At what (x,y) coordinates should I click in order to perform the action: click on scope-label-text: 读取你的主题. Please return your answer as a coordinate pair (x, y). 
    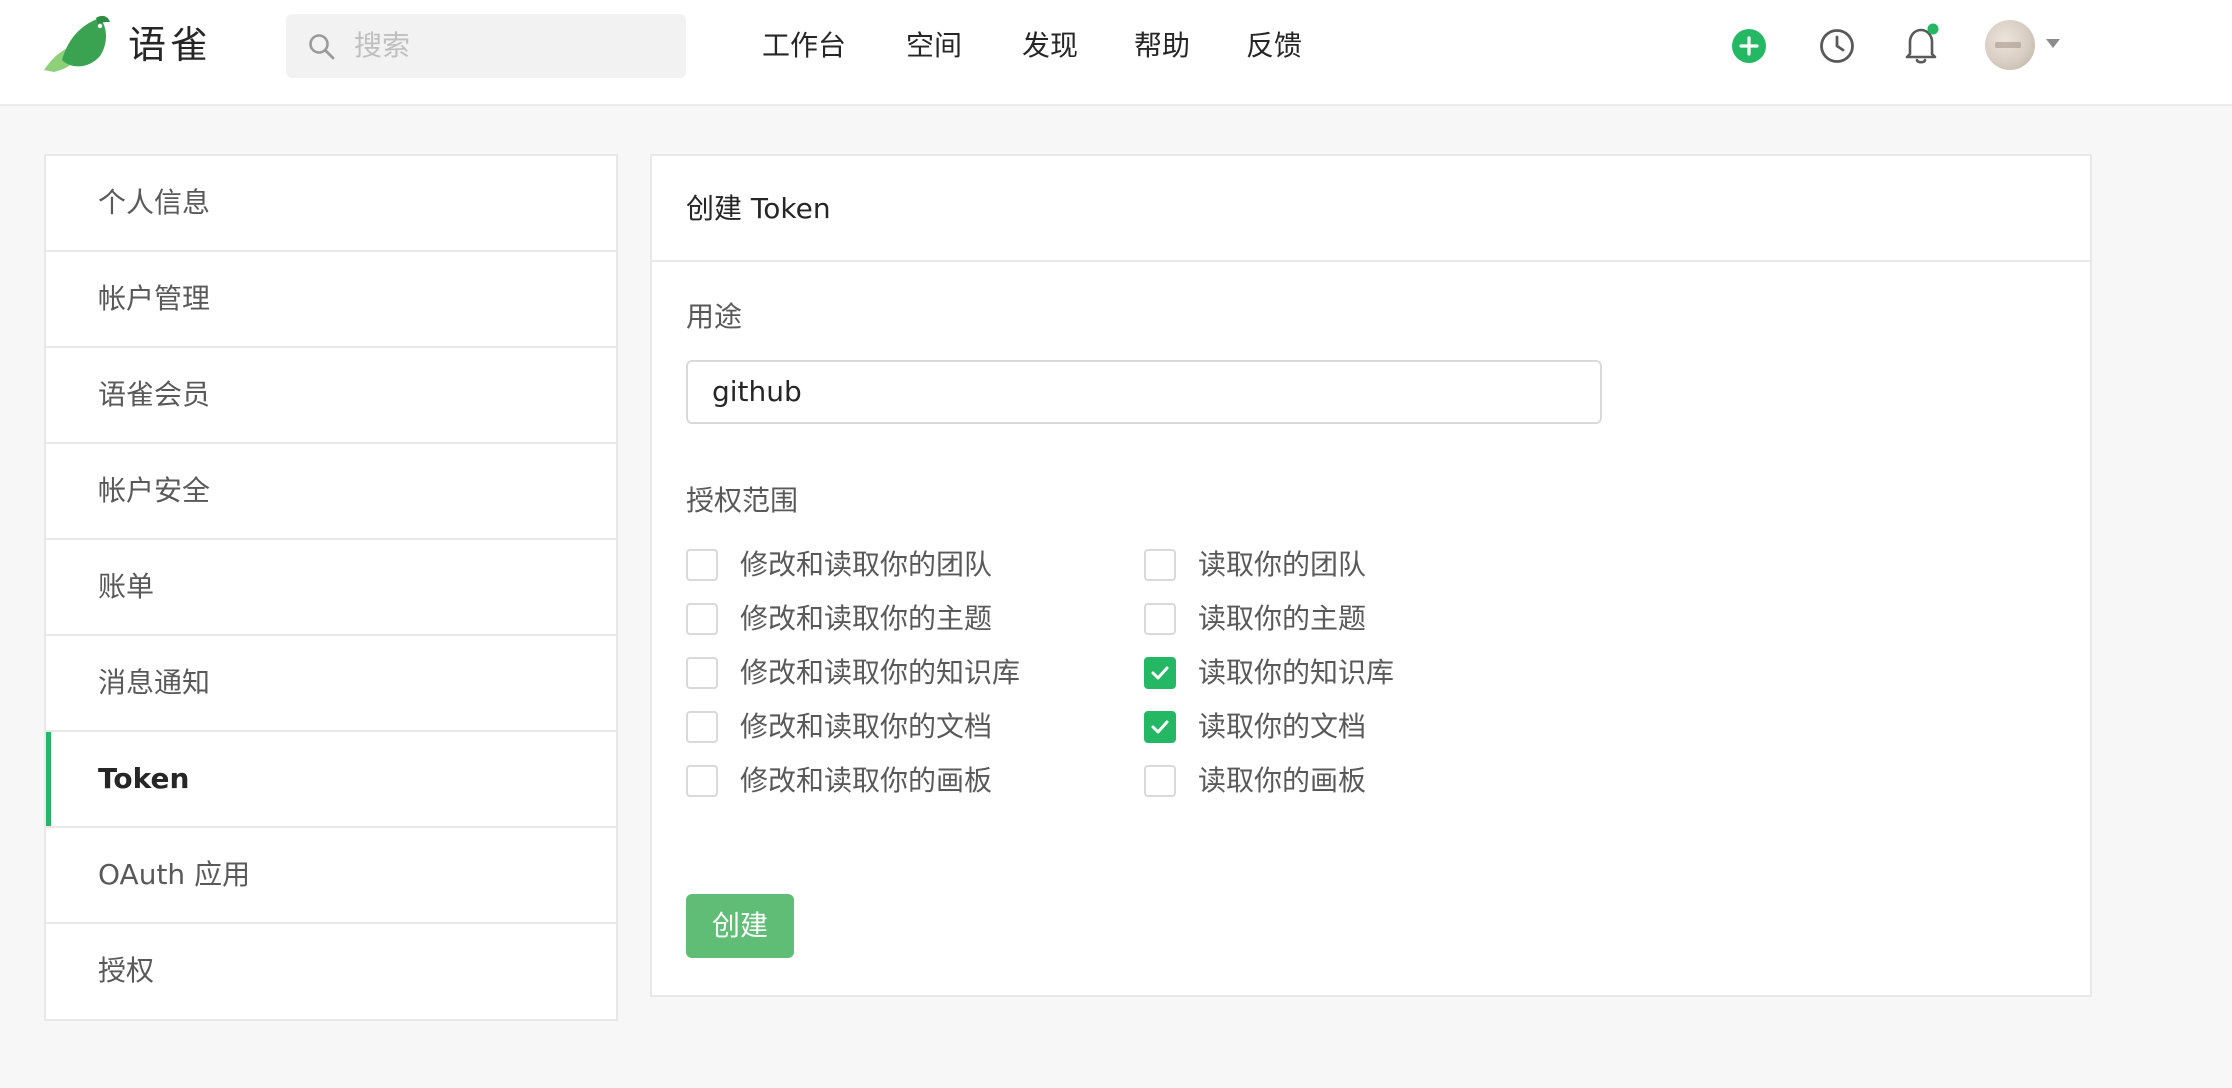
    Looking at the image, I should click on (1282, 618).